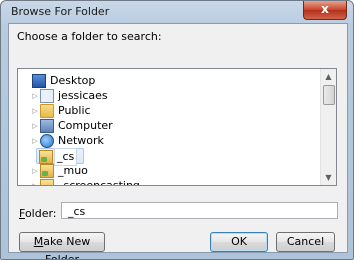 Image resolution: width=354 pixels, height=260 pixels. I want to click on close-button: x, so click(325, 10).